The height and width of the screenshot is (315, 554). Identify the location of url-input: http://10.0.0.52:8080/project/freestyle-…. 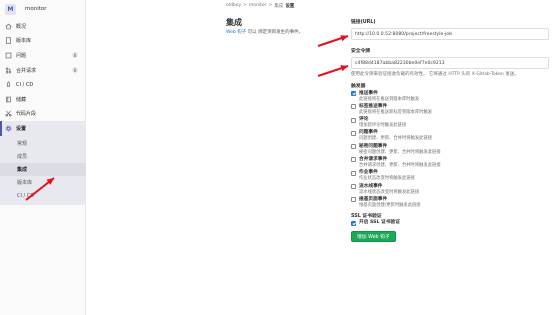
(450, 34).